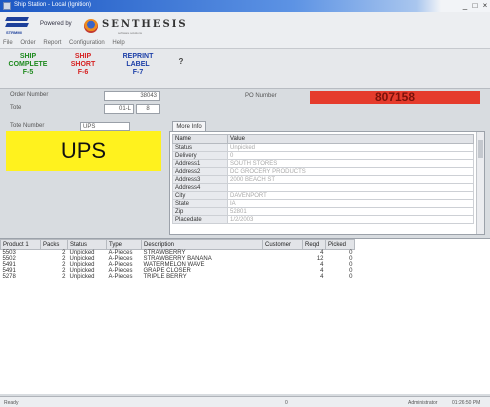 The width and height of the screenshot is (490, 407). What do you see at coordinates (350, 211) in the screenshot?
I see `info-value: 52801` at bounding box center [350, 211].